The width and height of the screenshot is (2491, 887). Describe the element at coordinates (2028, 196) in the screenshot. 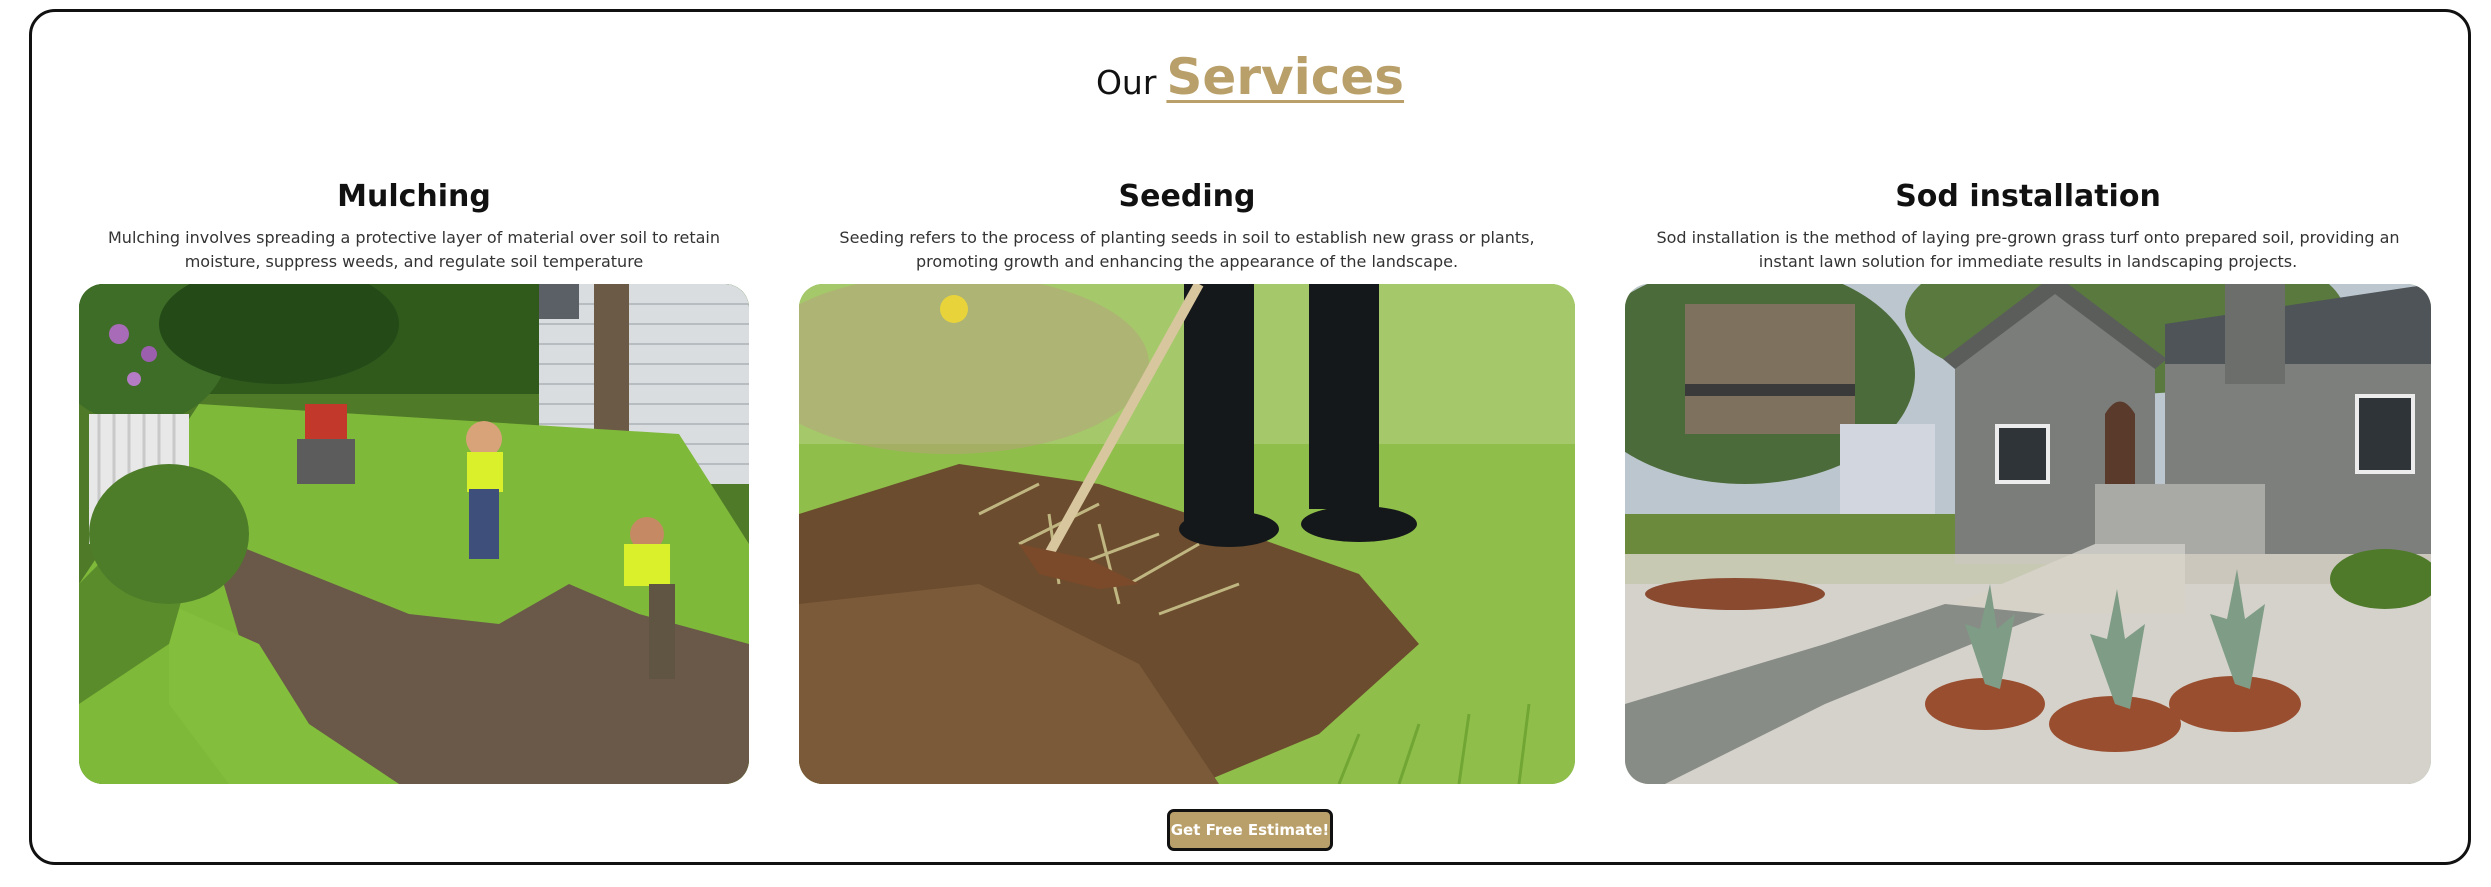

I see `service-title: Sod installation` at that location.